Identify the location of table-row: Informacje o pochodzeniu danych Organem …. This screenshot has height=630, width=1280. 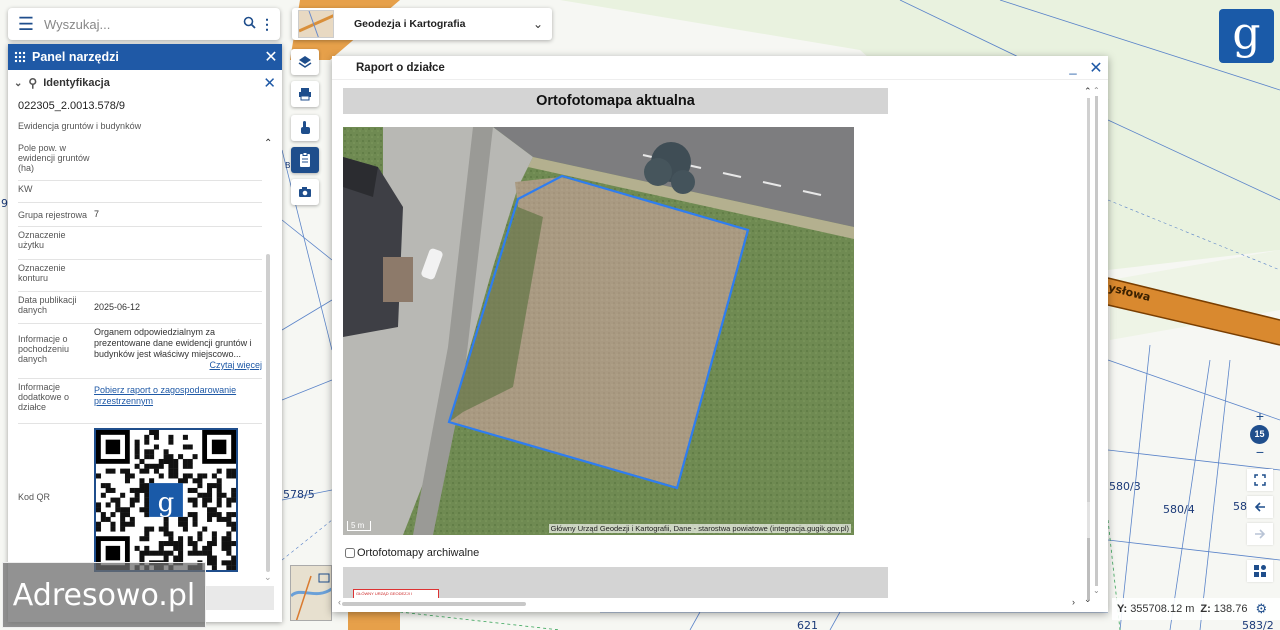
(140, 351).